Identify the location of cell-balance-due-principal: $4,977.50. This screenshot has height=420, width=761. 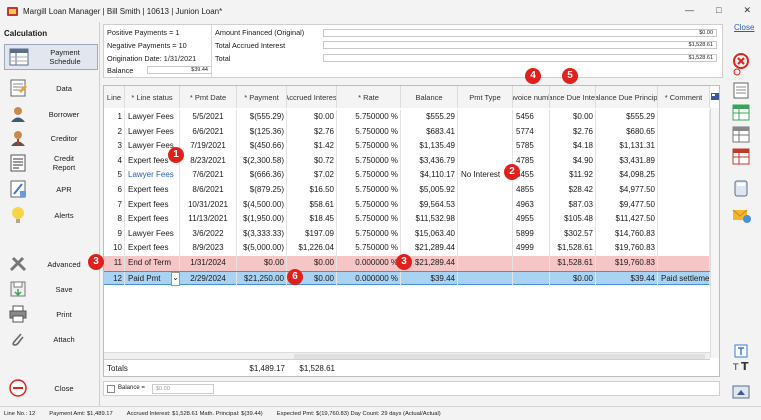
(627, 190).